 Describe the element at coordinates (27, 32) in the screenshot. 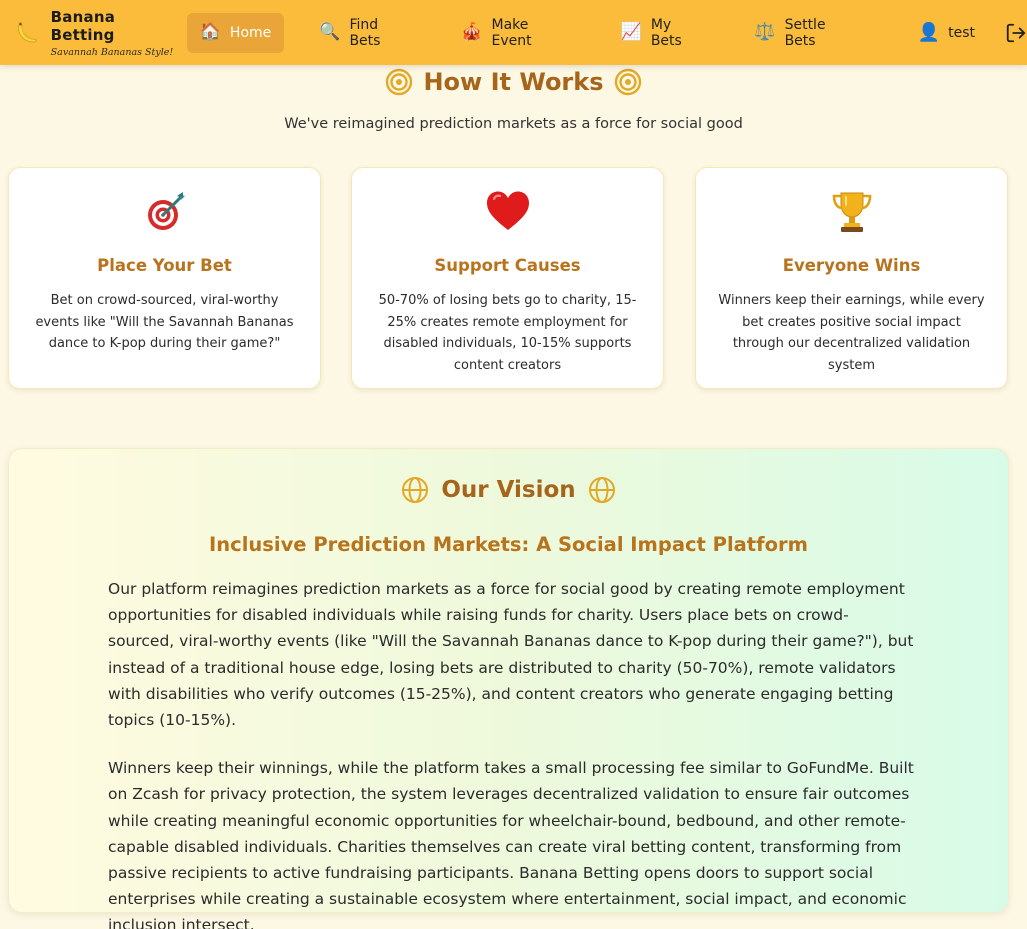

I see `banana-icon` at that location.